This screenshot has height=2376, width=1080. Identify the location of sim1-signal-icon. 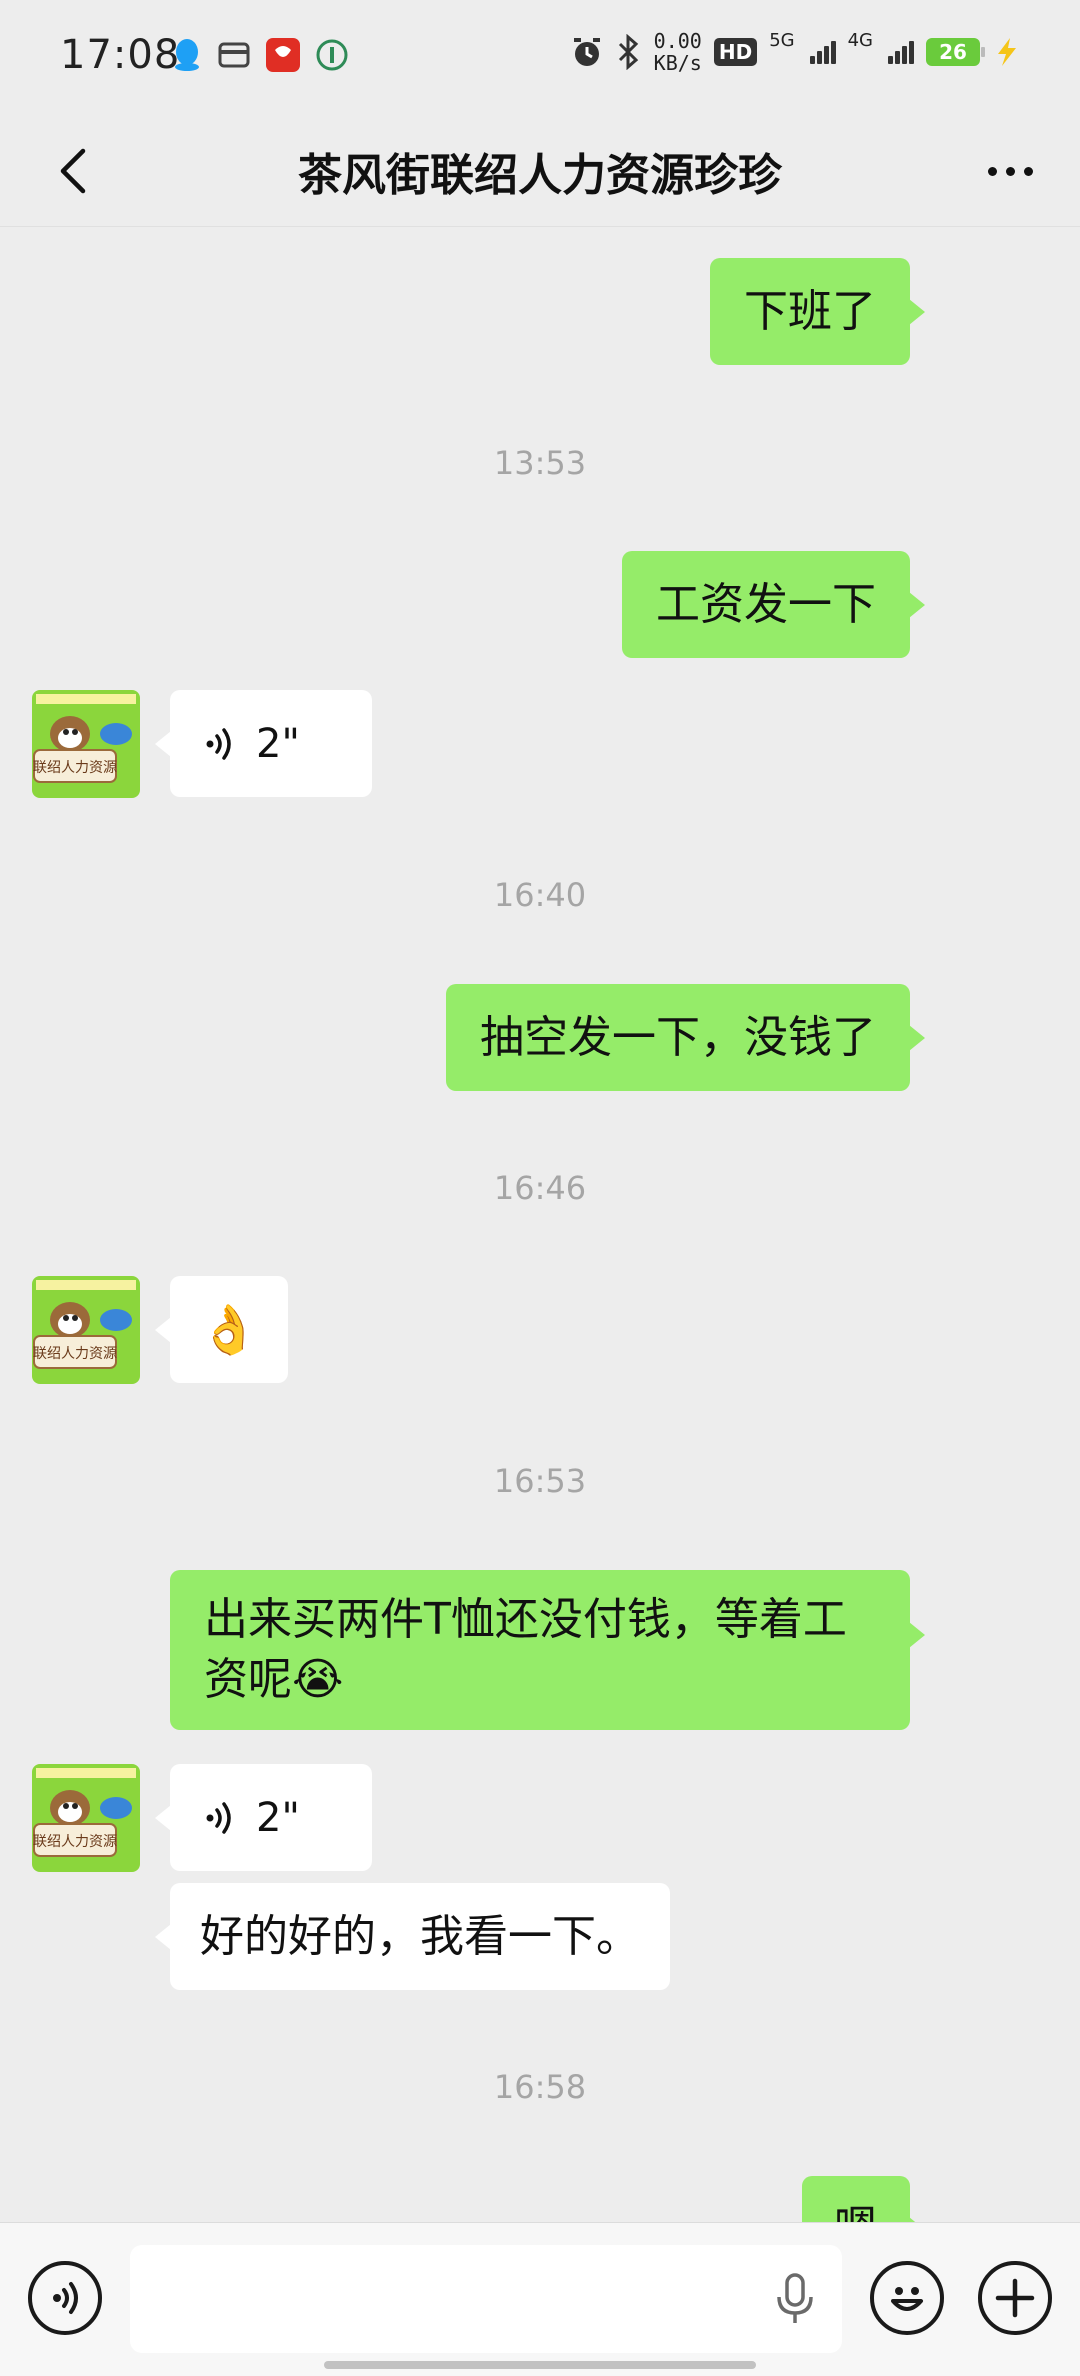
(822, 52).